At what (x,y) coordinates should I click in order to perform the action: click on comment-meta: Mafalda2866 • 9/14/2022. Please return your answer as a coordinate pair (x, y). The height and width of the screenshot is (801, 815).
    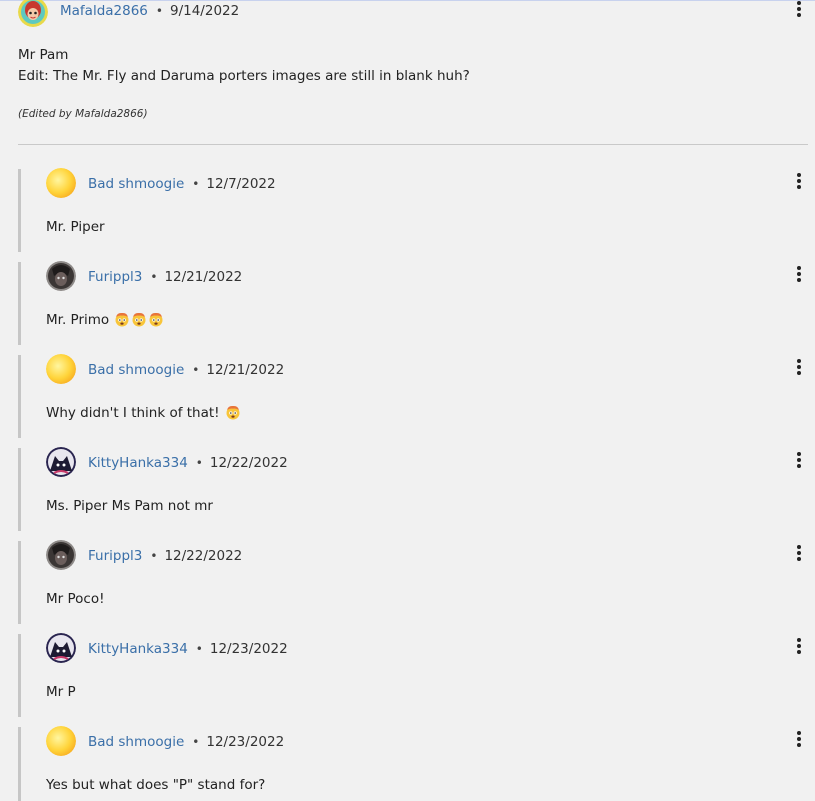
    Looking at the image, I should click on (149, 11).